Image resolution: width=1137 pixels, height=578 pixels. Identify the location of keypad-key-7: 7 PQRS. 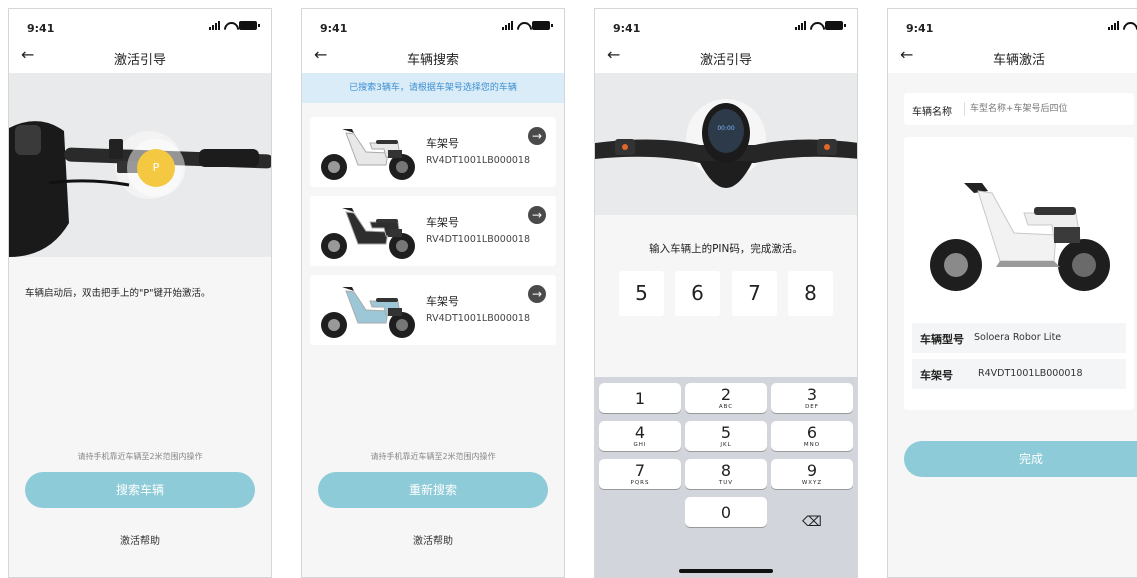
(640, 474).